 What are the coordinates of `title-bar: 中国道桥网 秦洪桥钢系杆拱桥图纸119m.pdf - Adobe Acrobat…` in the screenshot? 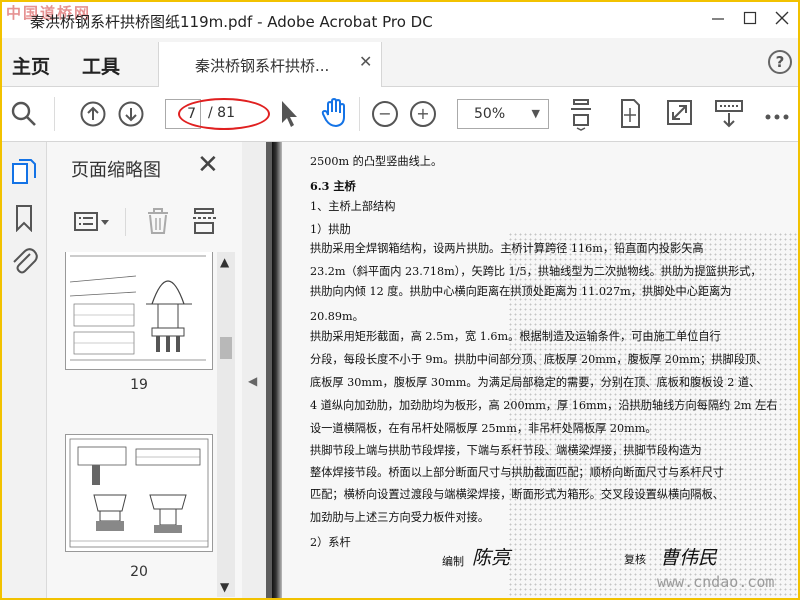 It's located at (400, 20).